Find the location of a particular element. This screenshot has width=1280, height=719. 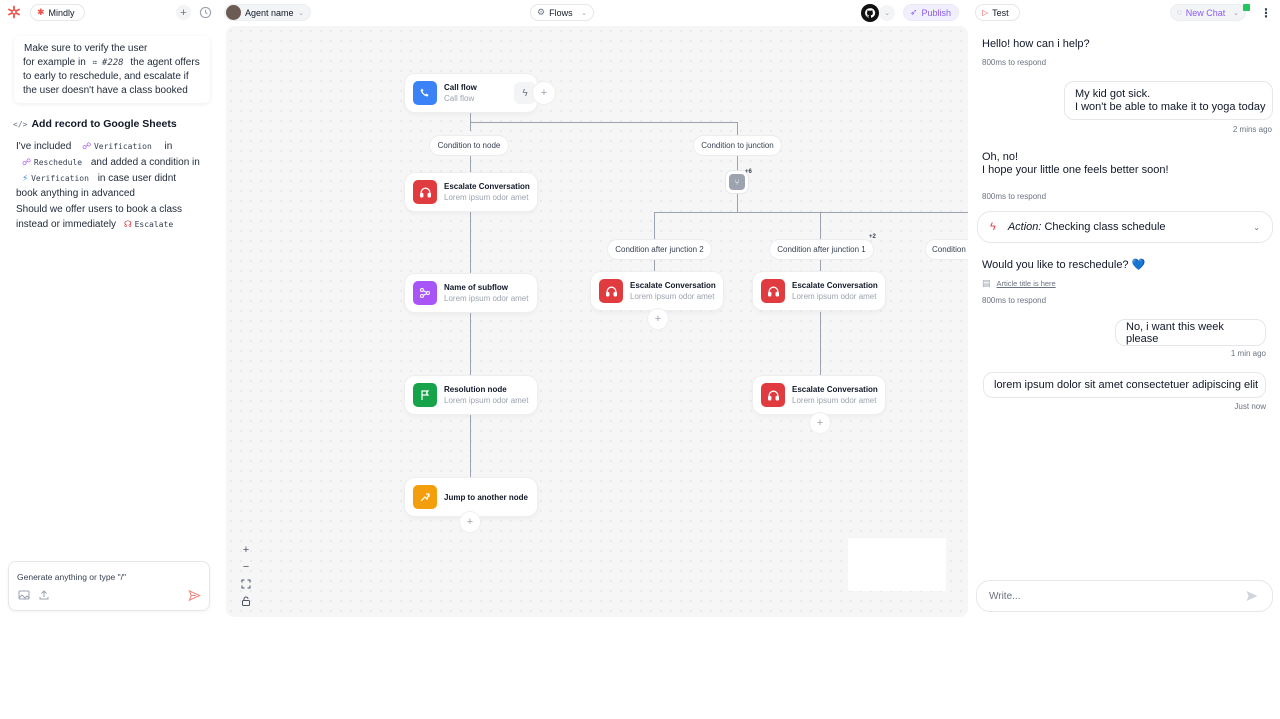

brand-name: Mindly is located at coordinates (61, 12).